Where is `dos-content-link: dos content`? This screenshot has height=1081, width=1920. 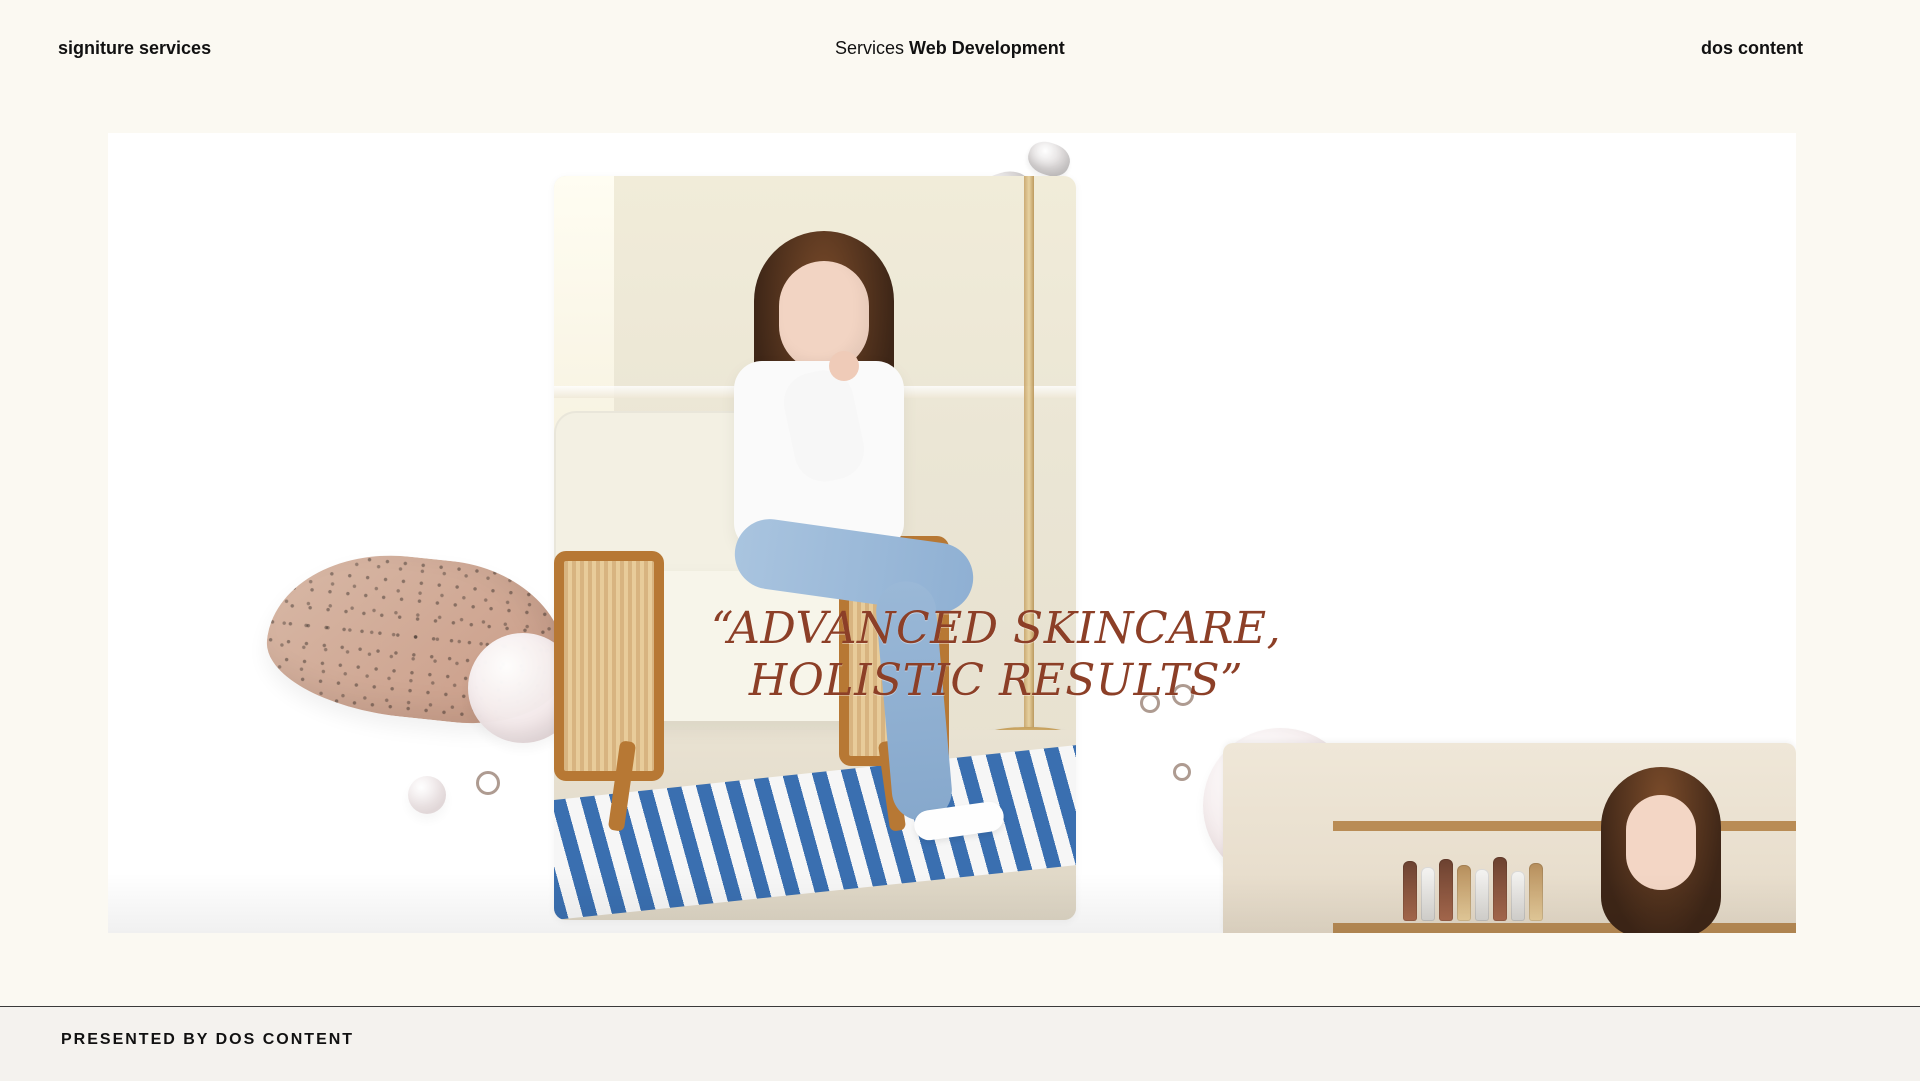
dos-content-link: dos content is located at coordinates (1752, 48).